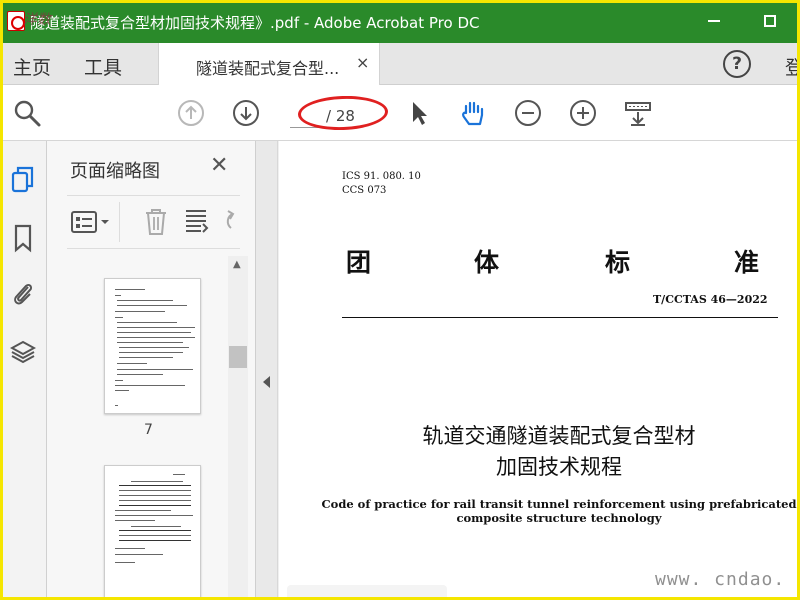 Image resolution: width=800 pixels, height=600 pixels. What do you see at coordinates (219, 165) in the screenshot?
I see `panel-close-icon: ✕` at bounding box center [219, 165].